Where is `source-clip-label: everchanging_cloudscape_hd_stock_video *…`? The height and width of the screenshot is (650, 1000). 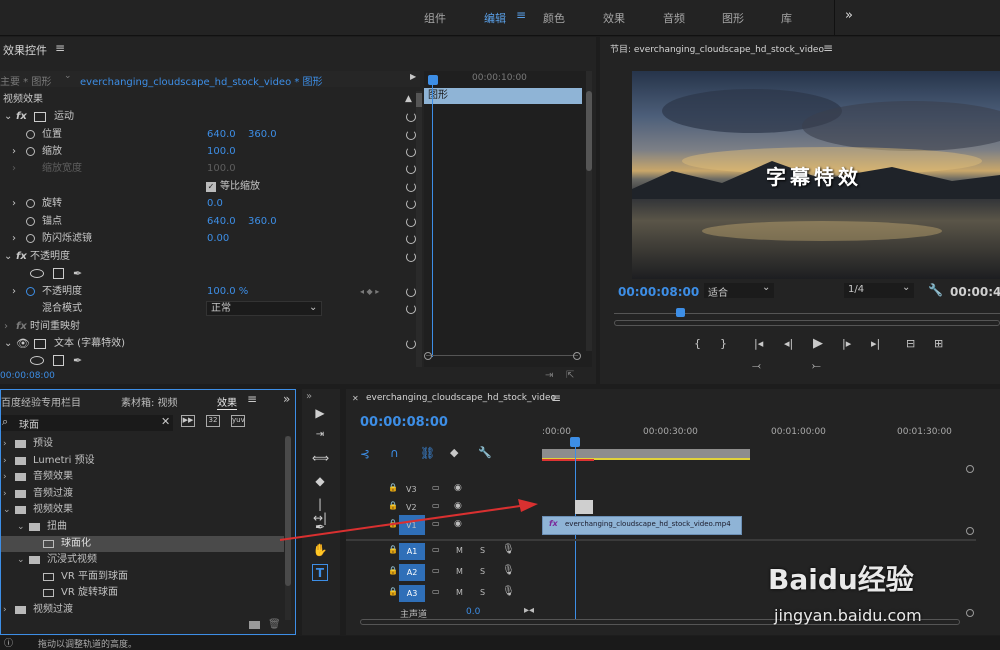
source-clip-label: everchanging_cloudscape_hd_stock_video *… is located at coordinates (201, 80).